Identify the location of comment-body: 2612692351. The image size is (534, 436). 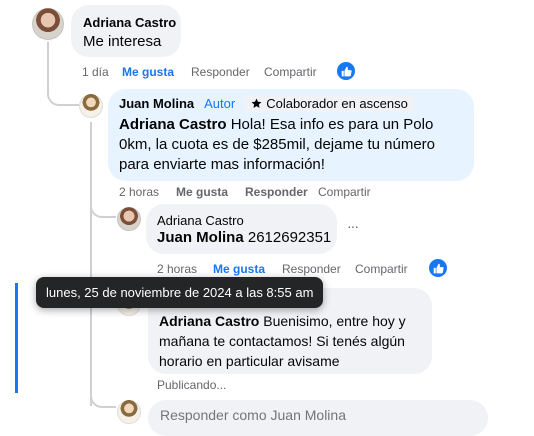
(287, 237).